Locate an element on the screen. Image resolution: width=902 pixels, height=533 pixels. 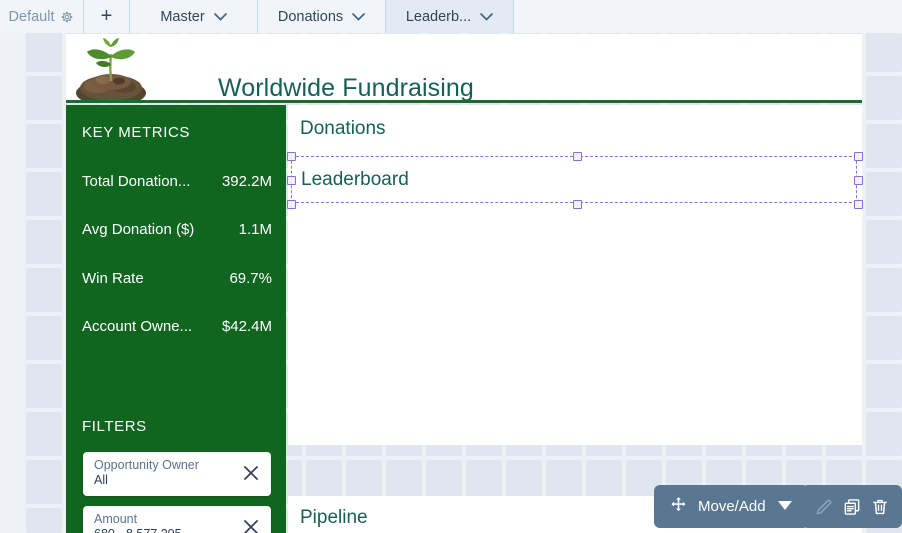
resize-handle-top-left is located at coordinates (291, 156).